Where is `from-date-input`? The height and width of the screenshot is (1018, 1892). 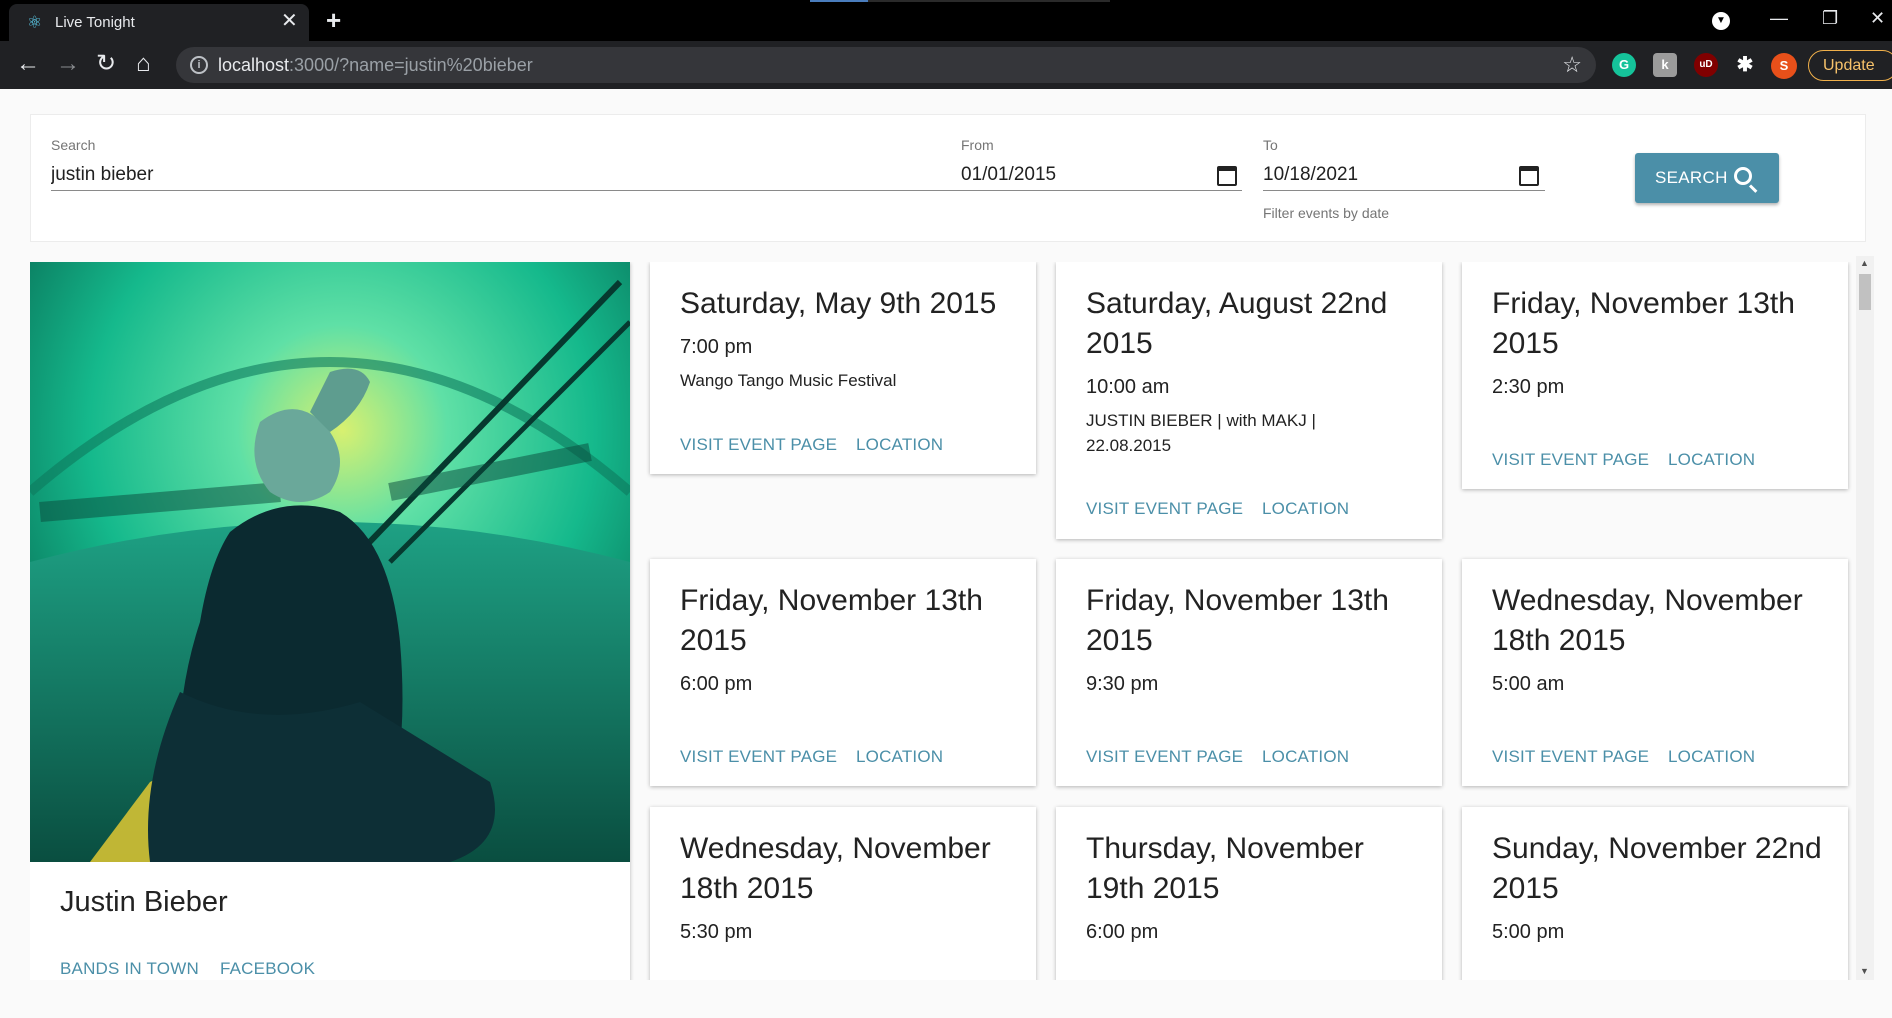
from-date-input is located at coordinates (1101, 175).